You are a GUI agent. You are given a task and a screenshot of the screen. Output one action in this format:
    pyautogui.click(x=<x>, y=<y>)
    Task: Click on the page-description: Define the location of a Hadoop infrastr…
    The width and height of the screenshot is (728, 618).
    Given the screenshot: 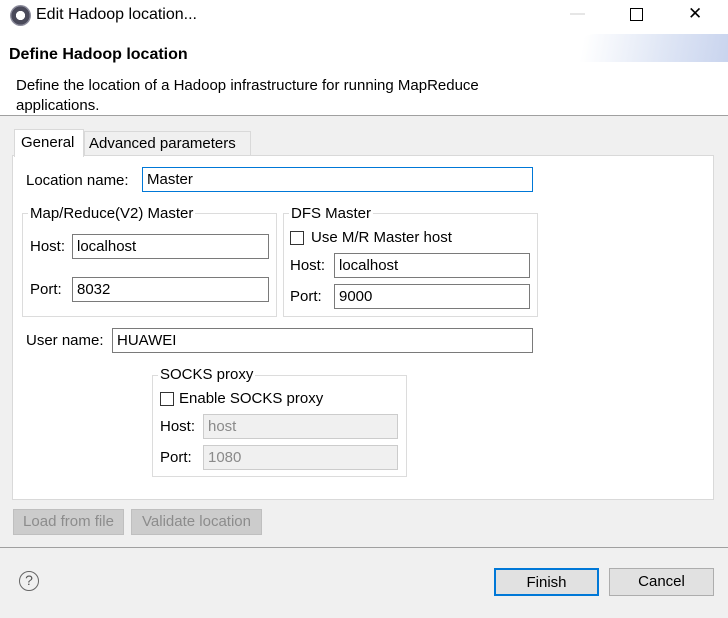 What is the action you would take?
    pyautogui.click(x=247, y=85)
    